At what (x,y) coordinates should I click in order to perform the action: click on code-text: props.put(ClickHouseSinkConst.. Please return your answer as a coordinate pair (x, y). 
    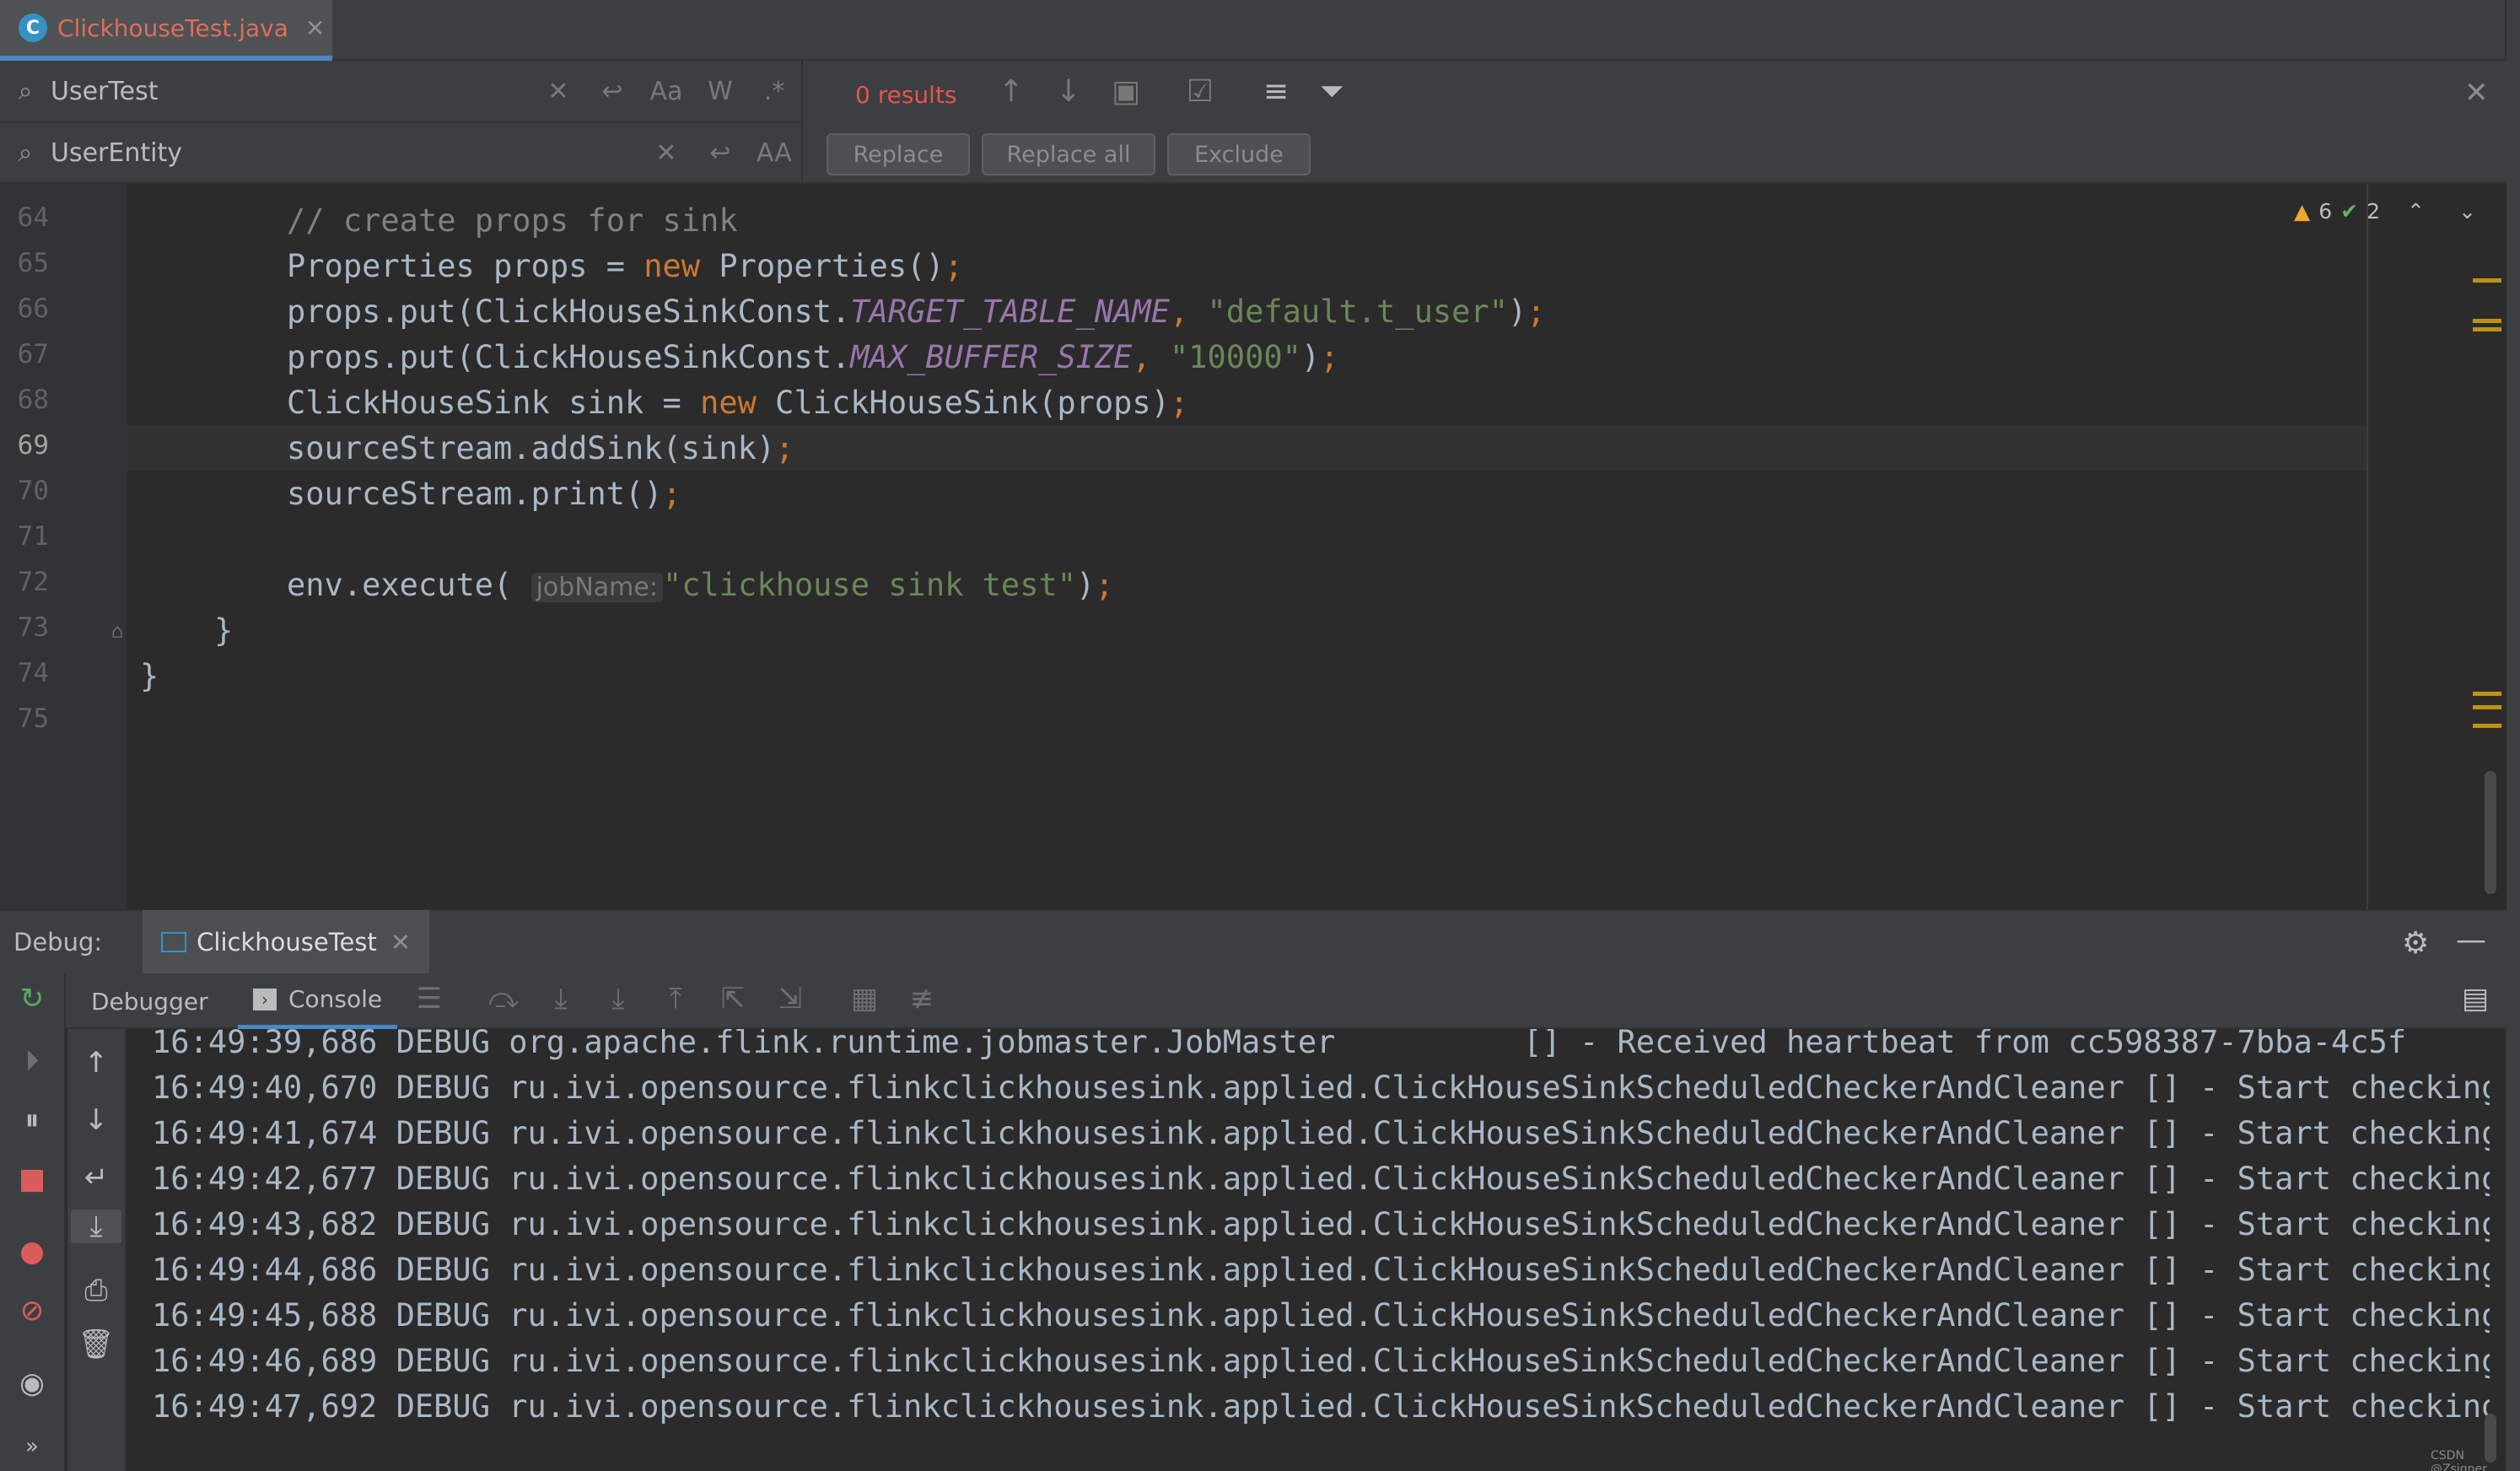
    Looking at the image, I should click on (569, 312).